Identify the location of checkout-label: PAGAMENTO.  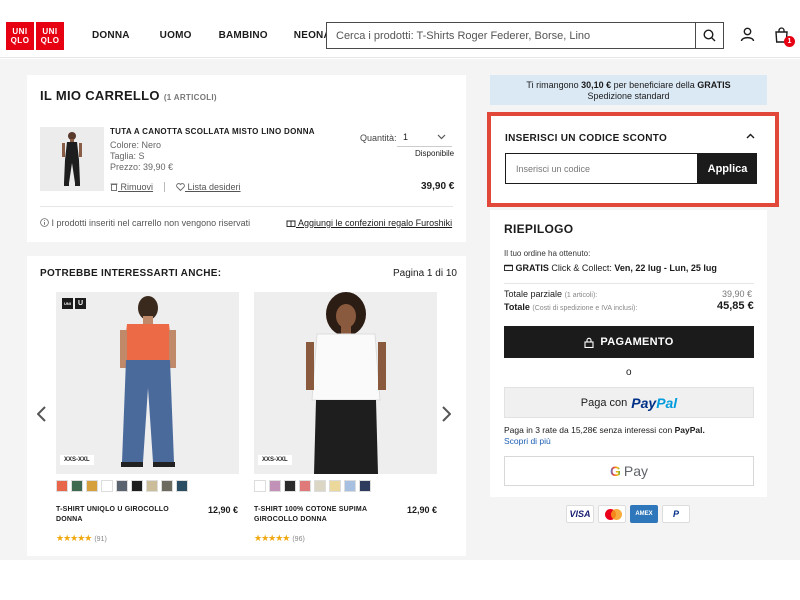
(637, 342).